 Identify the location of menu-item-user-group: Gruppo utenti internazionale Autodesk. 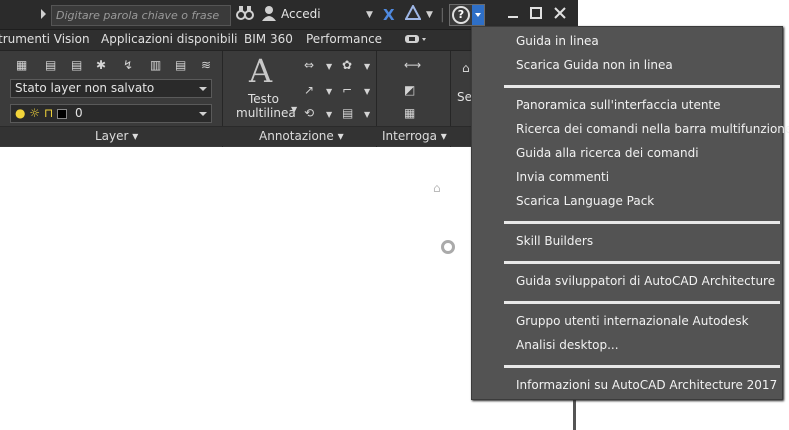
(632, 321).